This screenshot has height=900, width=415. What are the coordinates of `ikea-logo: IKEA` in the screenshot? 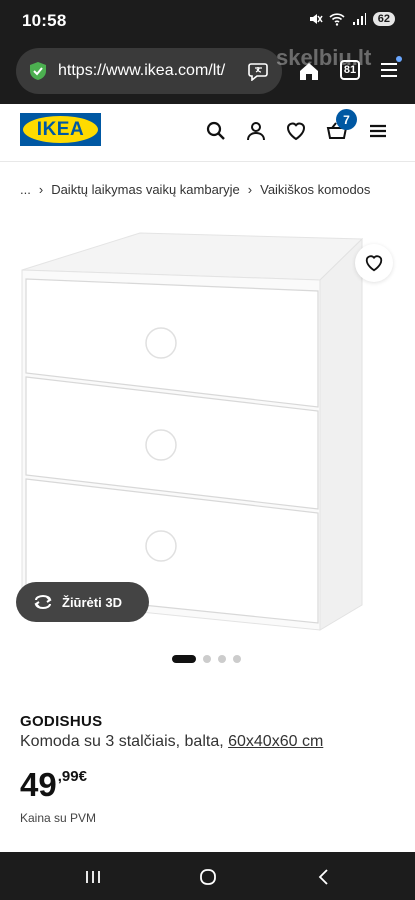 It's located at (60, 129).